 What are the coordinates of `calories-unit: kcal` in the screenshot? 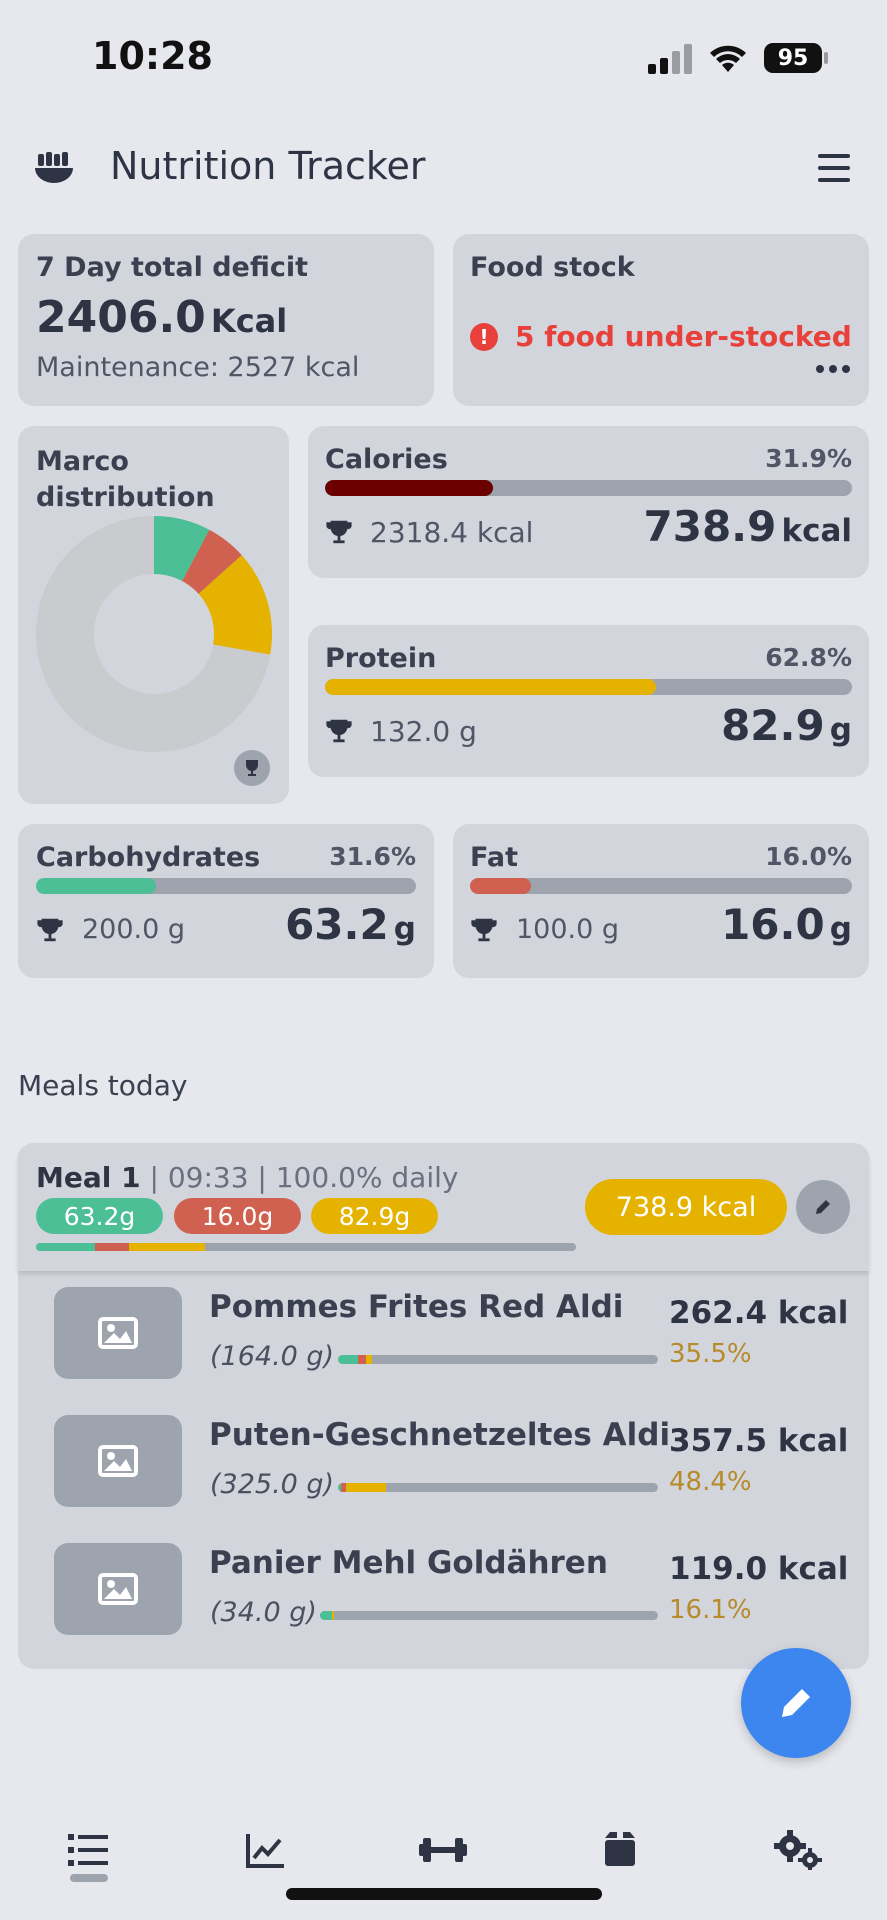 It's located at (816, 531).